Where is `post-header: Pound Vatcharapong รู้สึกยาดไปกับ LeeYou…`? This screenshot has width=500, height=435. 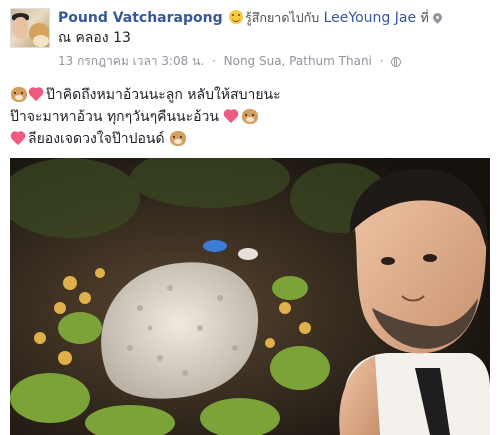 post-header: Pound Vatcharapong รู้สึกยาดไปกับ LeeYou… is located at coordinates (278, 28).